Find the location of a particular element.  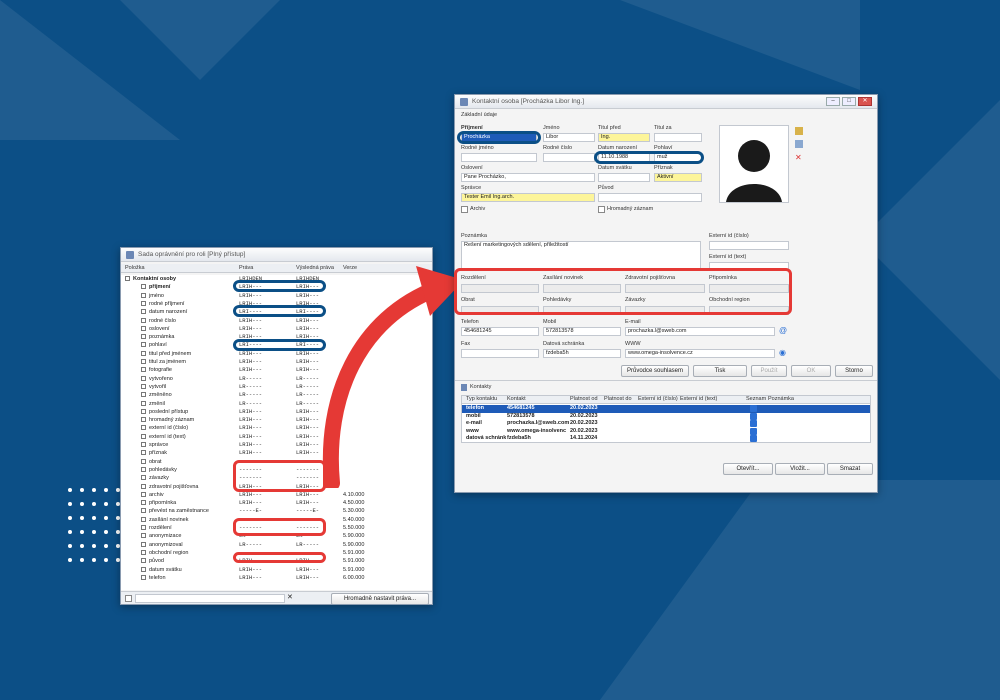

tree-item-label: fotografie is located at coordinates (160, 370).